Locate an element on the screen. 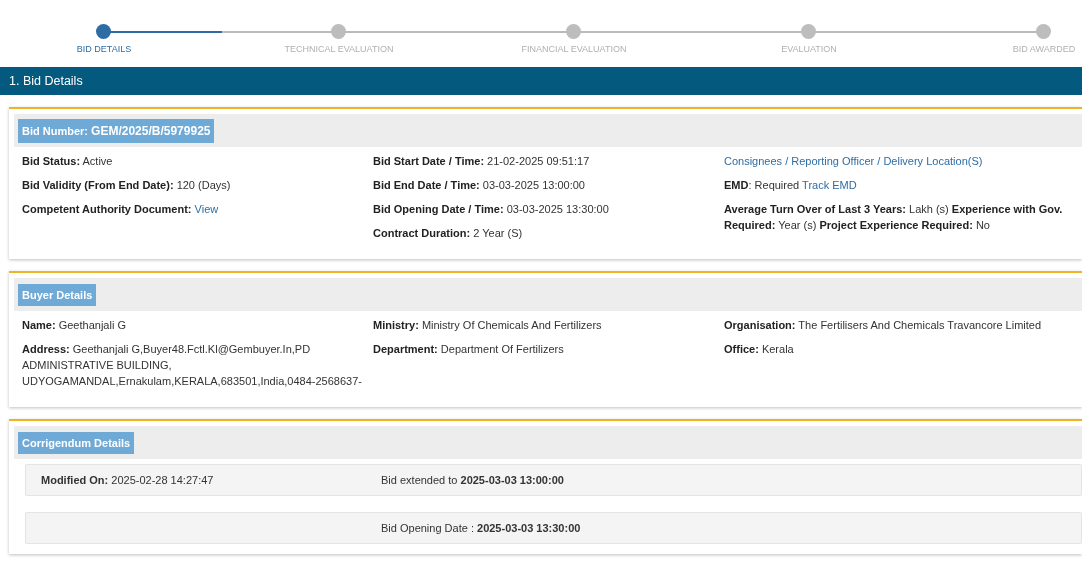 This screenshot has height=565, width=1082. field-text: Bid Start Date / Time: 21-02-2025 09:51:17 is located at coordinates (482, 161).